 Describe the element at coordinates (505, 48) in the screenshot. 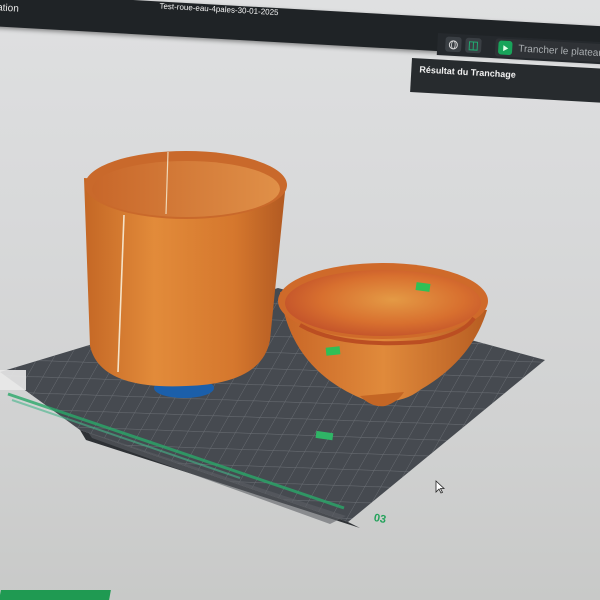

I see `play-icon` at that location.